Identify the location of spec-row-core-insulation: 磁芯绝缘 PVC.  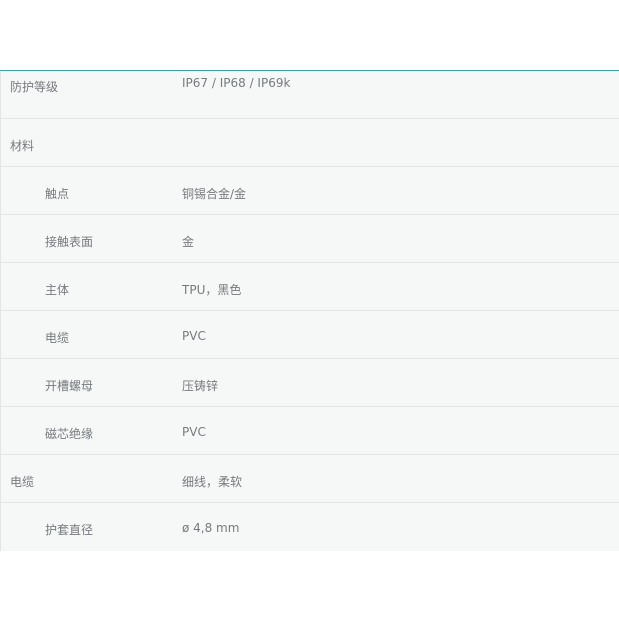
(309, 431).